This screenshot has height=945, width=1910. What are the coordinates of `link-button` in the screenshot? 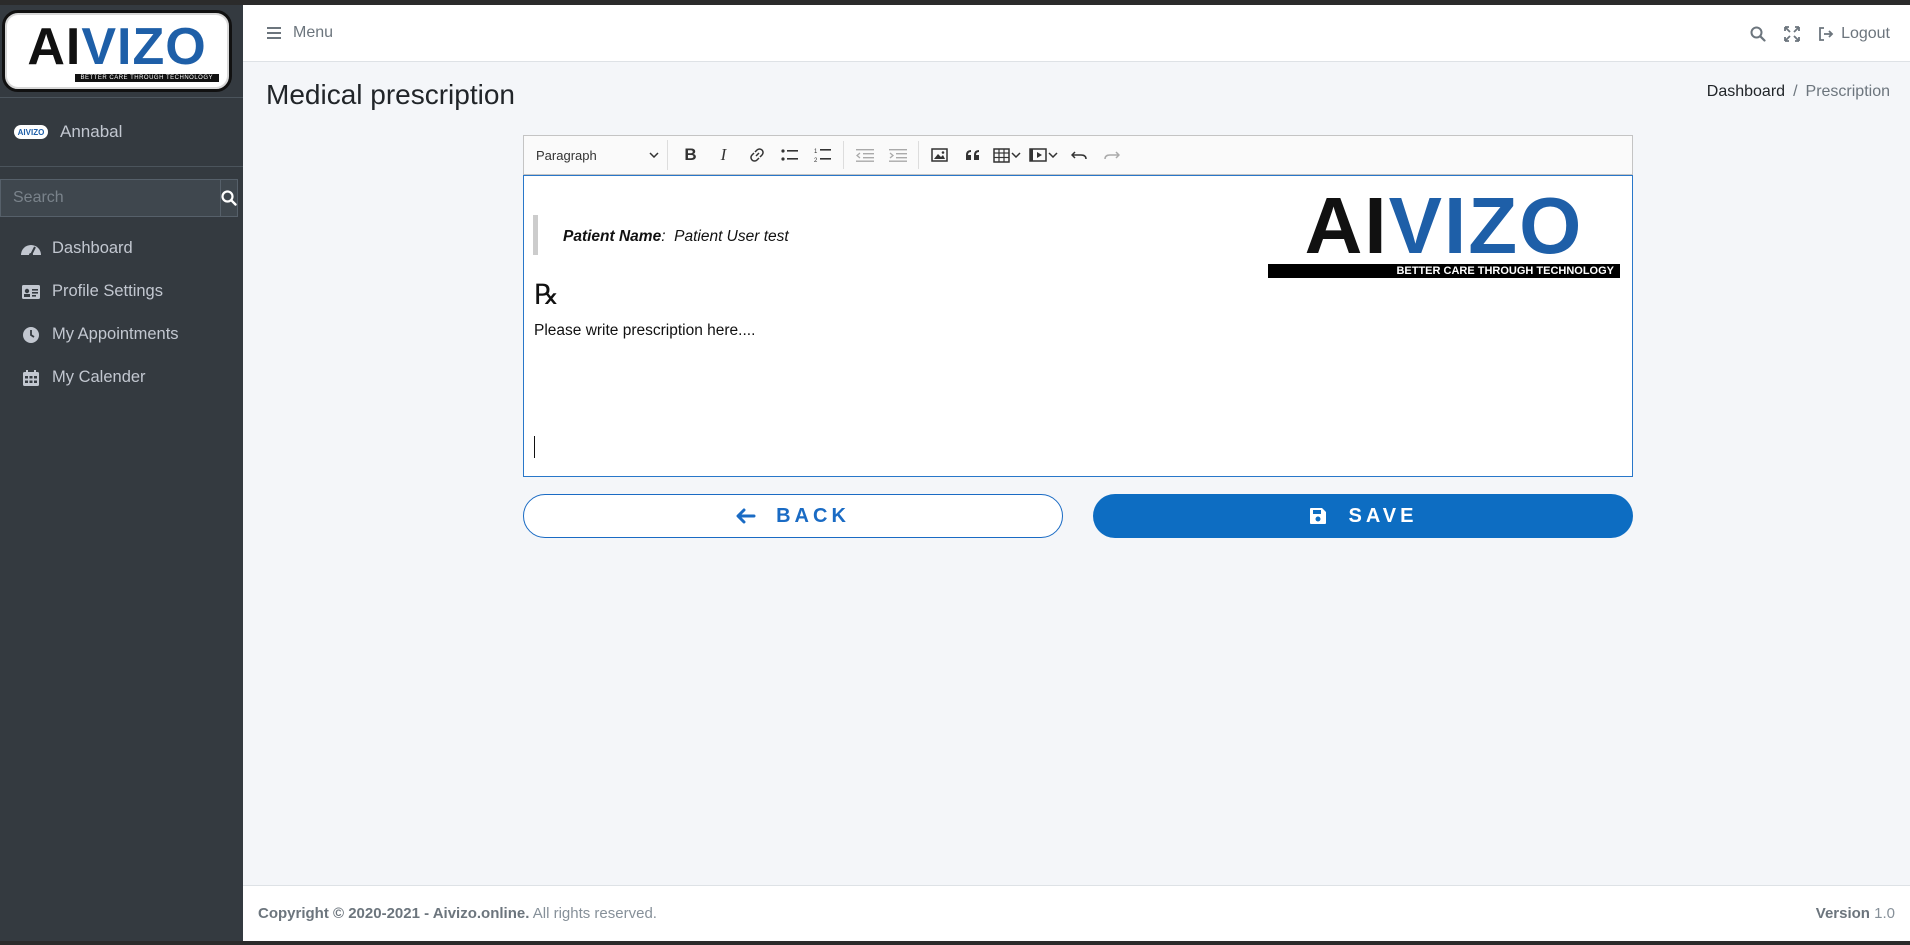 It's located at (756, 155).